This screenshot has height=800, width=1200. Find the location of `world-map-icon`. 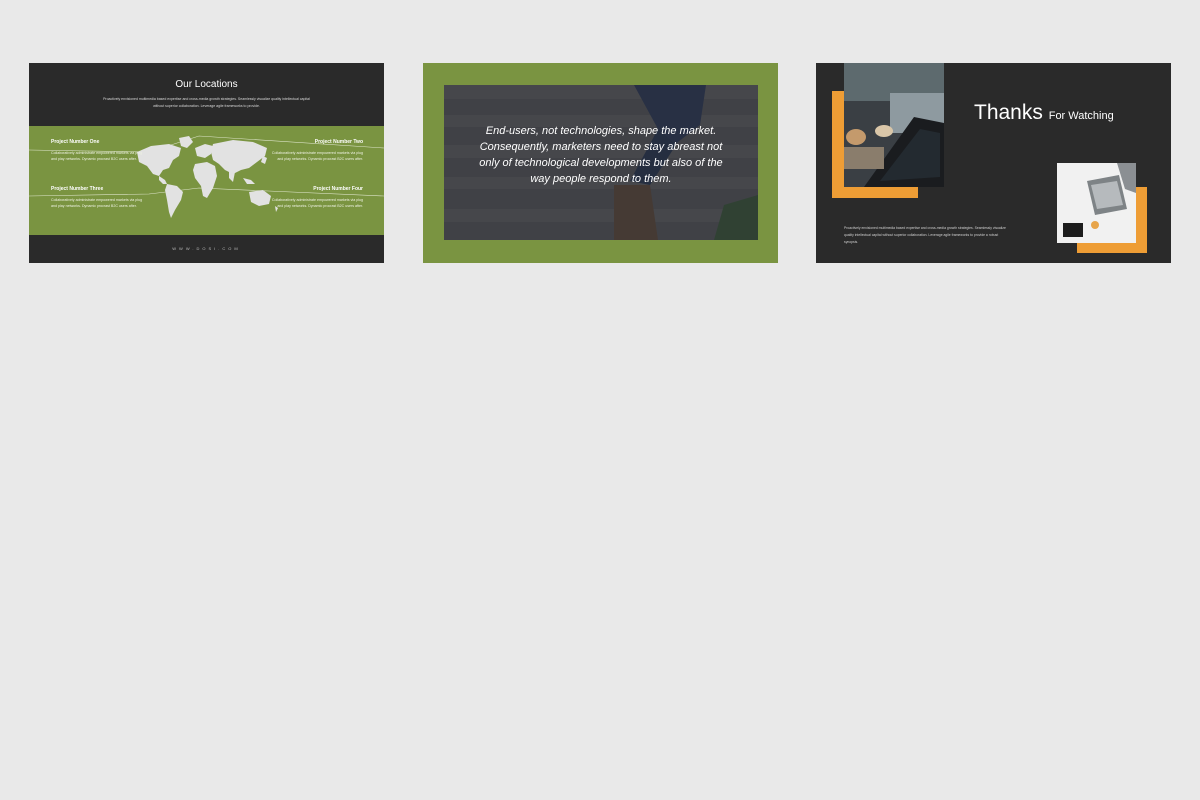

world-map-icon is located at coordinates (207, 177).